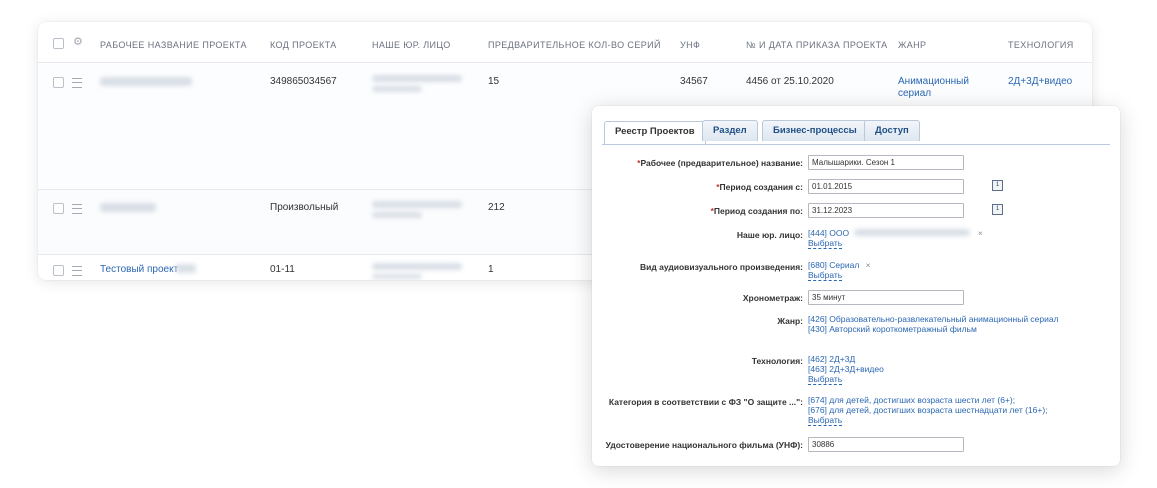 Image resolution: width=1157 pixels, height=488 pixels. Describe the element at coordinates (825, 421) in the screenshot. I see `category-select-link: Выбрать` at that location.